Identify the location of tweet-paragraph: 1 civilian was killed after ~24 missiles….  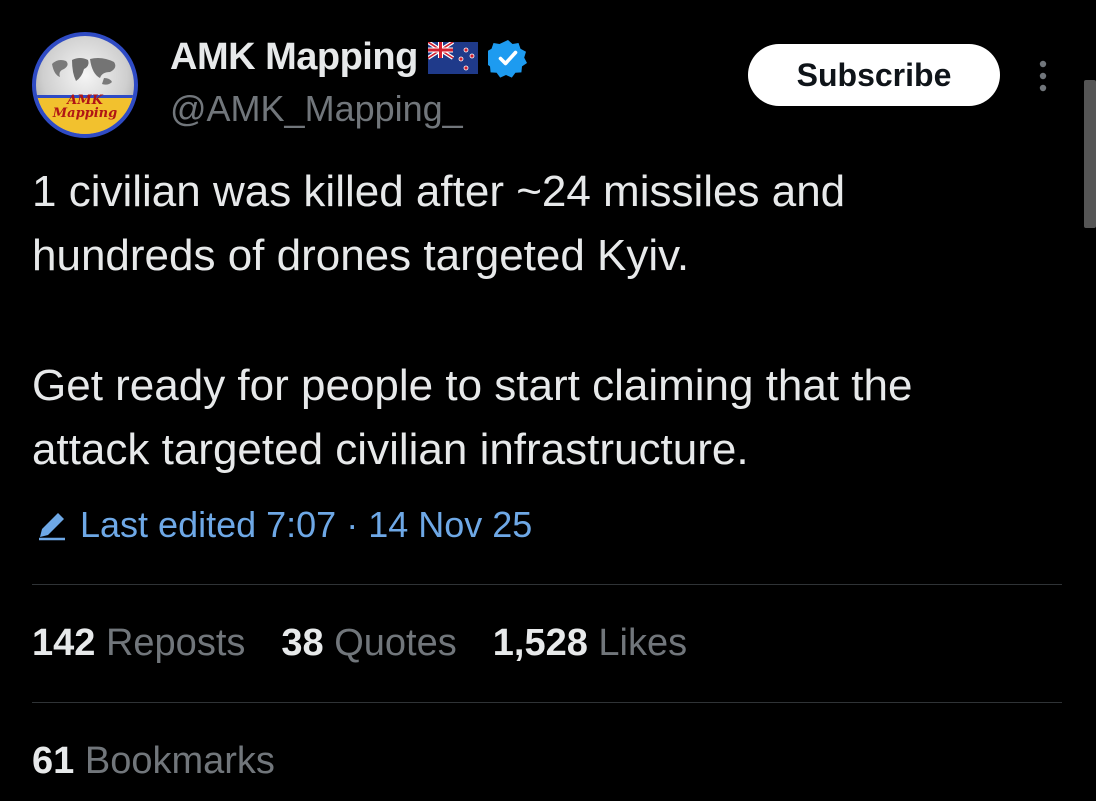
(439, 223).